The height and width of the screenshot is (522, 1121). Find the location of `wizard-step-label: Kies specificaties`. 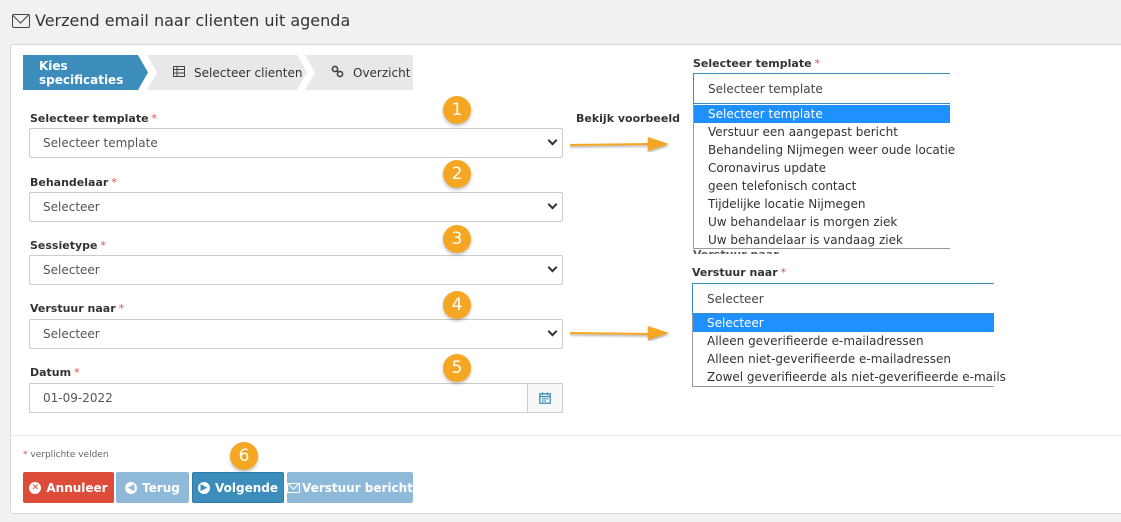

wizard-step-label: Kies specificaties is located at coordinates (81, 72).